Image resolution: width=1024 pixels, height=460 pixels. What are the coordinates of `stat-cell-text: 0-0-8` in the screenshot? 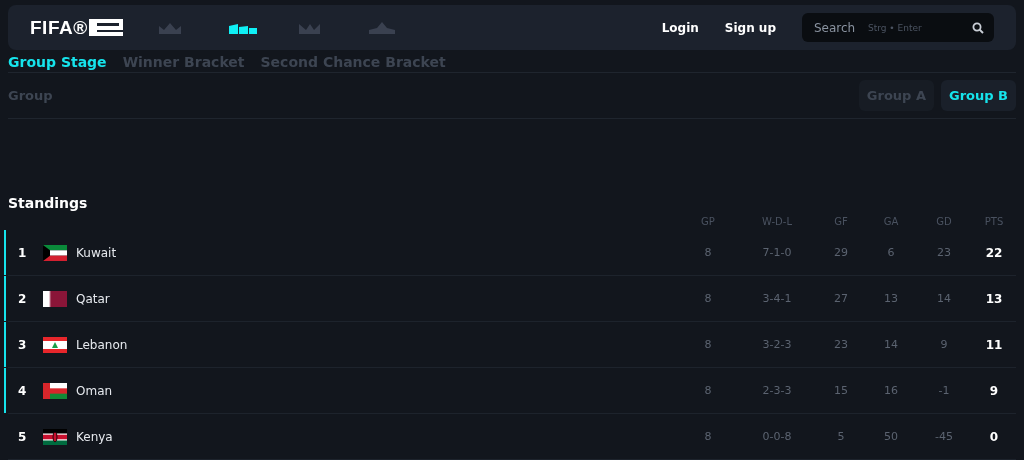 It's located at (777, 436).